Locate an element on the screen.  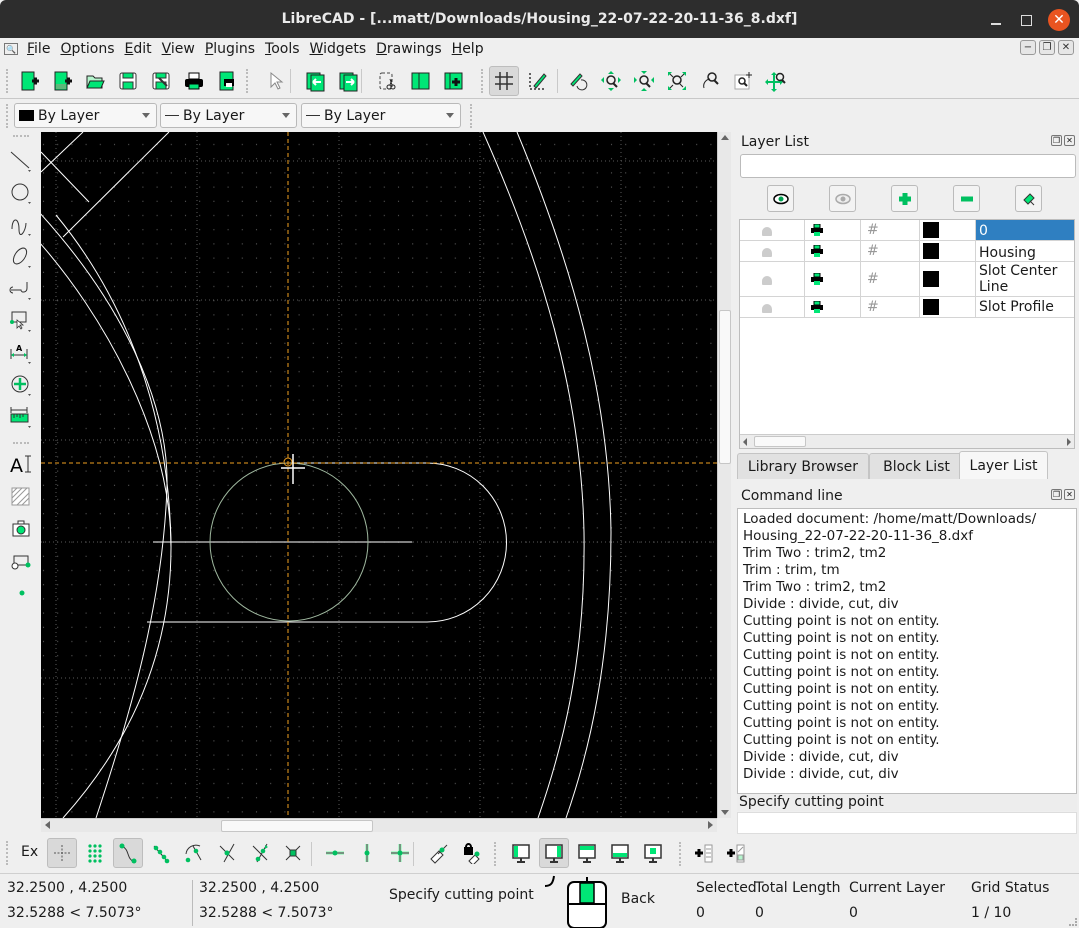
block-tool-button is located at coordinates (21, 561).